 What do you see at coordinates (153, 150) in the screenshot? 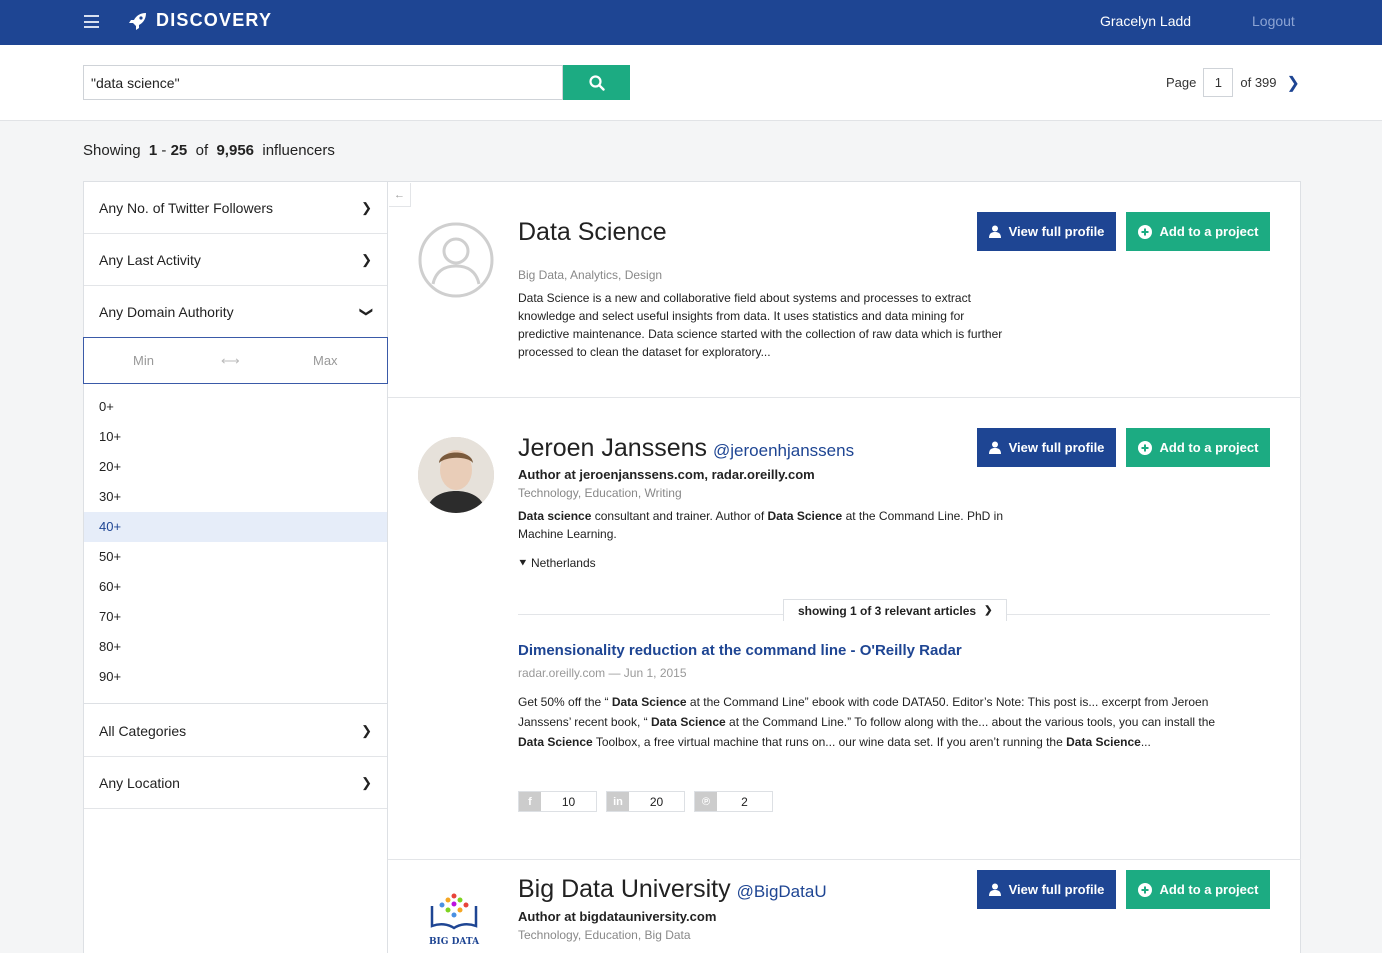
I see `summary-range-start: 1` at bounding box center [153, 150].